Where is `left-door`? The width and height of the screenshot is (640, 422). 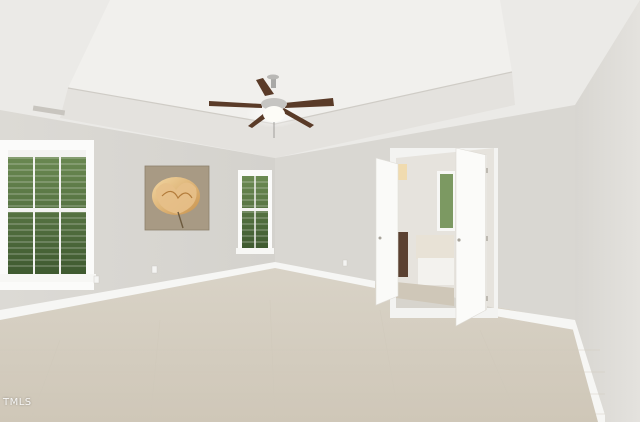
left-door is located at coordinates (387, 231).